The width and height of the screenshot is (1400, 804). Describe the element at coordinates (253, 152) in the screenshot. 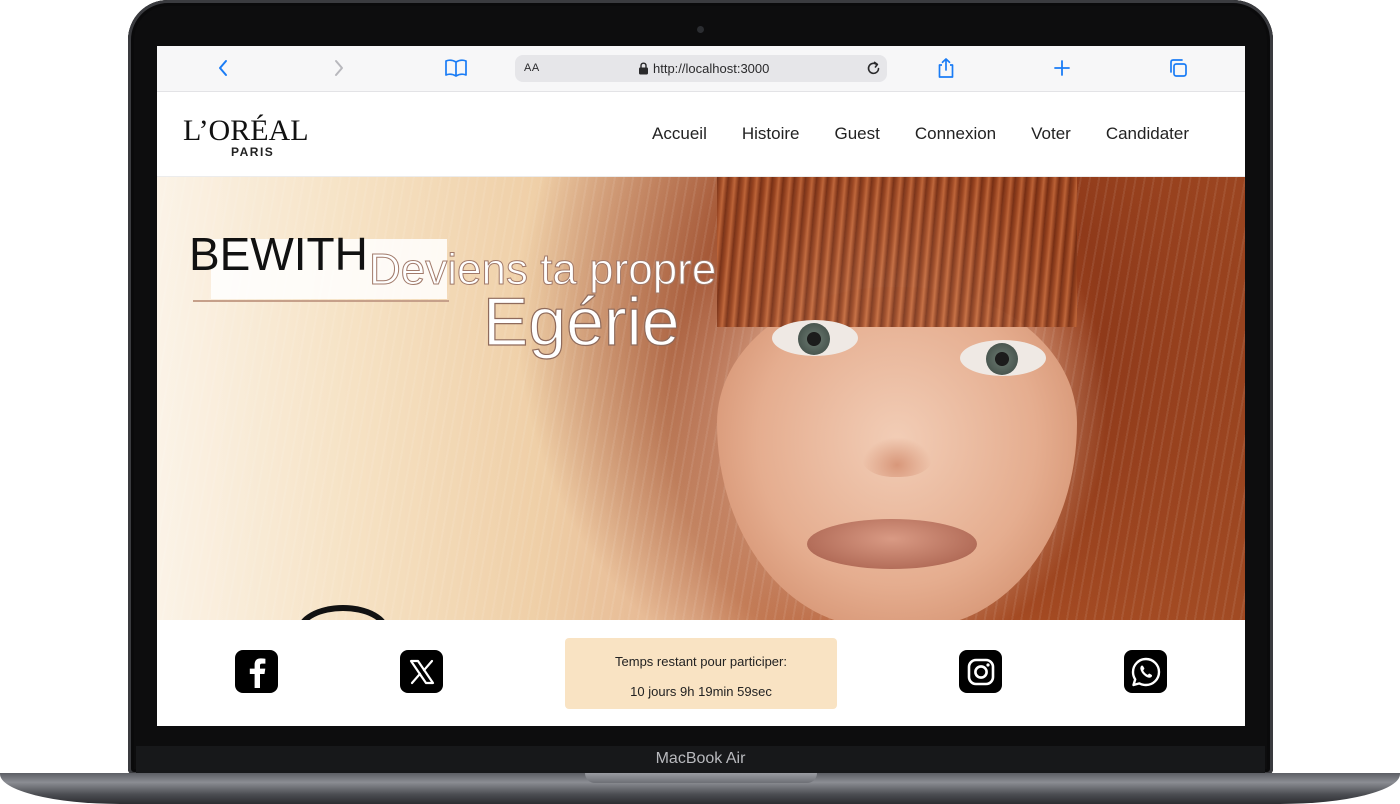

I see `logo-subtitle: PARIS` at that location.